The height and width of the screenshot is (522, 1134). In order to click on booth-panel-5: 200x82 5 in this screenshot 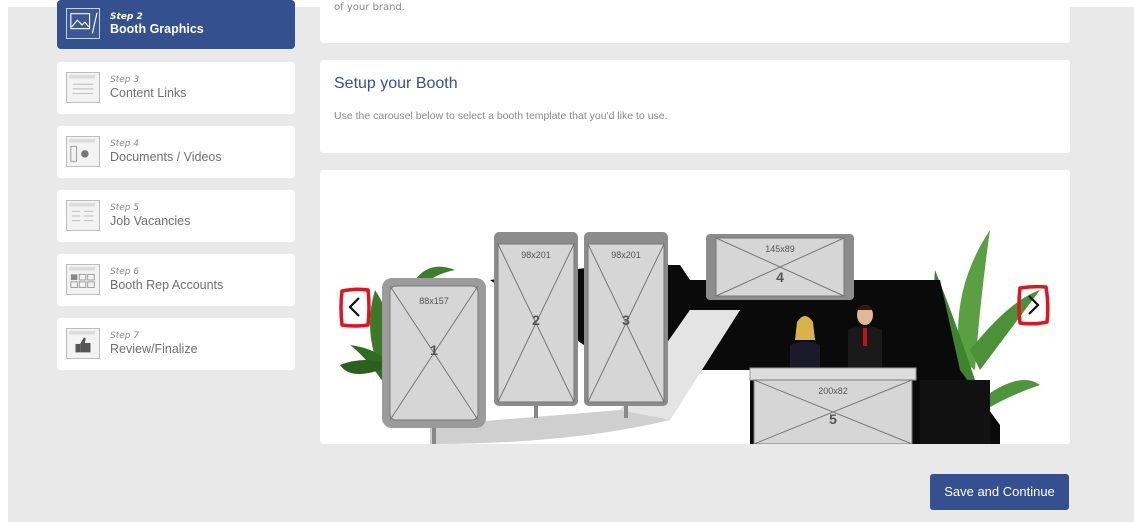, I will do `click(833, 405)`.